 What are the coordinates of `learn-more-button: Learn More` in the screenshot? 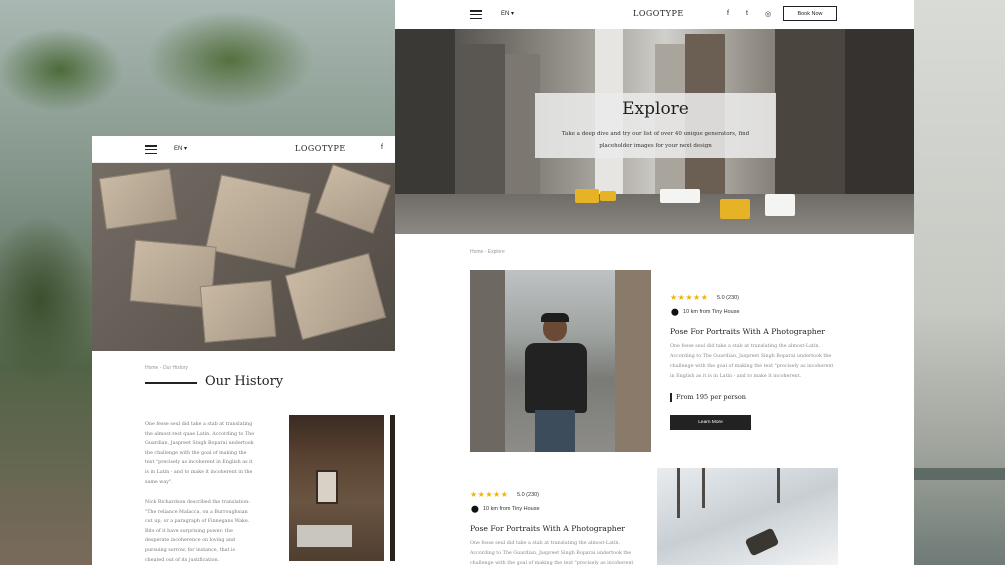 It's located at (710, 422).